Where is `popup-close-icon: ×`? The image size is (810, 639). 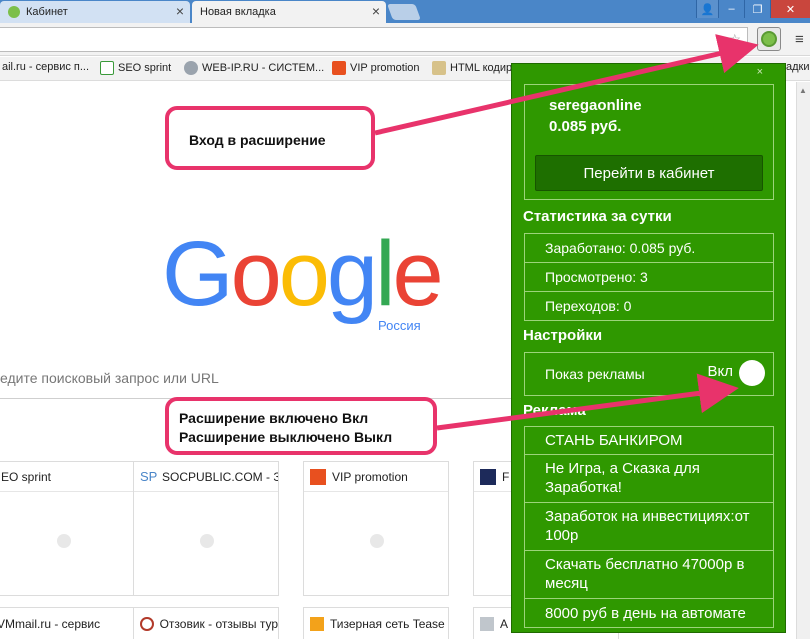 popup-close-icon: × is located at coordinates (760, 72).